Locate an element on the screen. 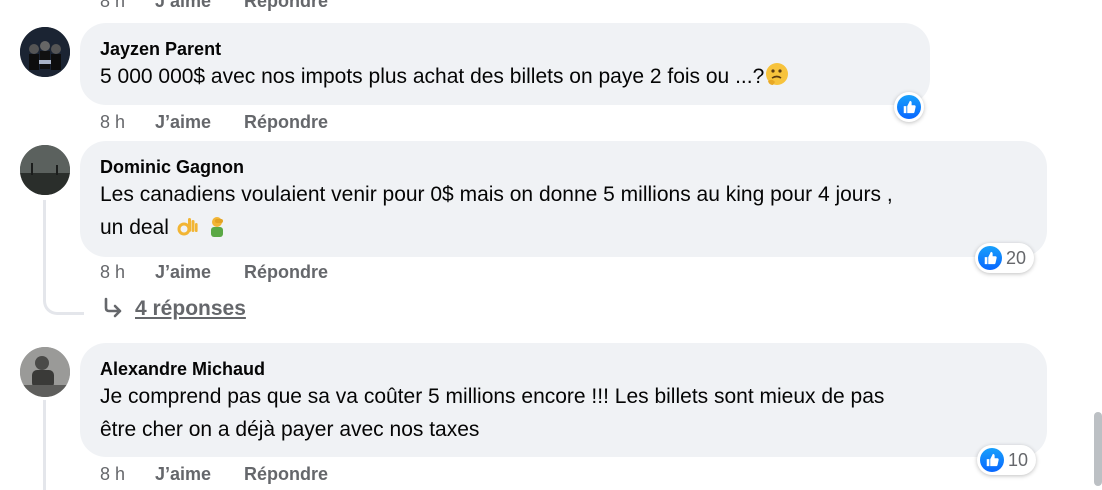  reaction-badge is located at coordinates (909, 107).